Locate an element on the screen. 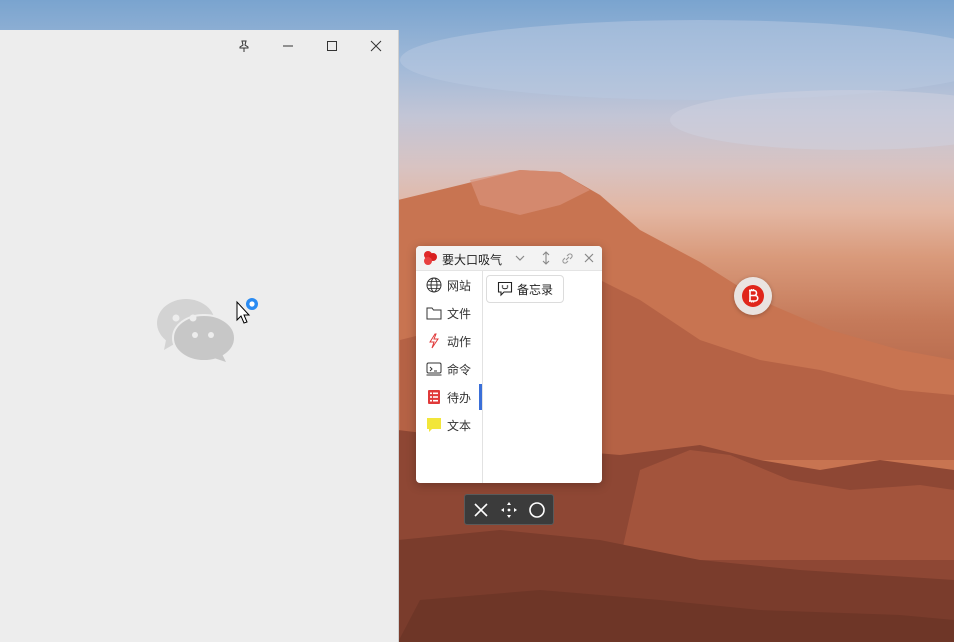 This screenshot has width=954, height=642. memo-item-label: 备忘录 is located at coordinates (535, 289).